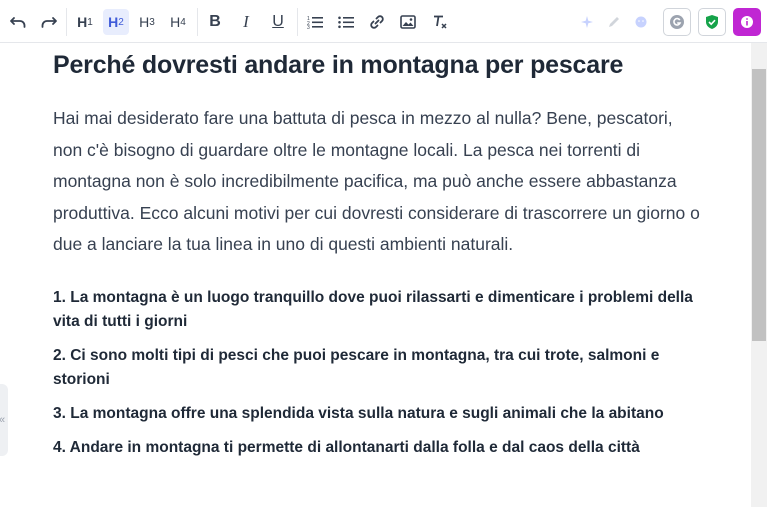 This screenshot has width=767, height=507. What do you see at coordinates (152, 22) in the screenshot?
I see `heading-3-level: 3` at bounding box center [152, 22].